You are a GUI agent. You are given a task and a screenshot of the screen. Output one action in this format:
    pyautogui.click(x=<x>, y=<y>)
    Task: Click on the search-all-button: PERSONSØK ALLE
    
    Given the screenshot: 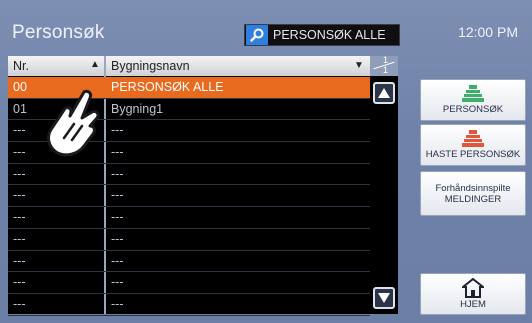 What is the action you would take?
    pyautogui.click(x=322, y=35)
    